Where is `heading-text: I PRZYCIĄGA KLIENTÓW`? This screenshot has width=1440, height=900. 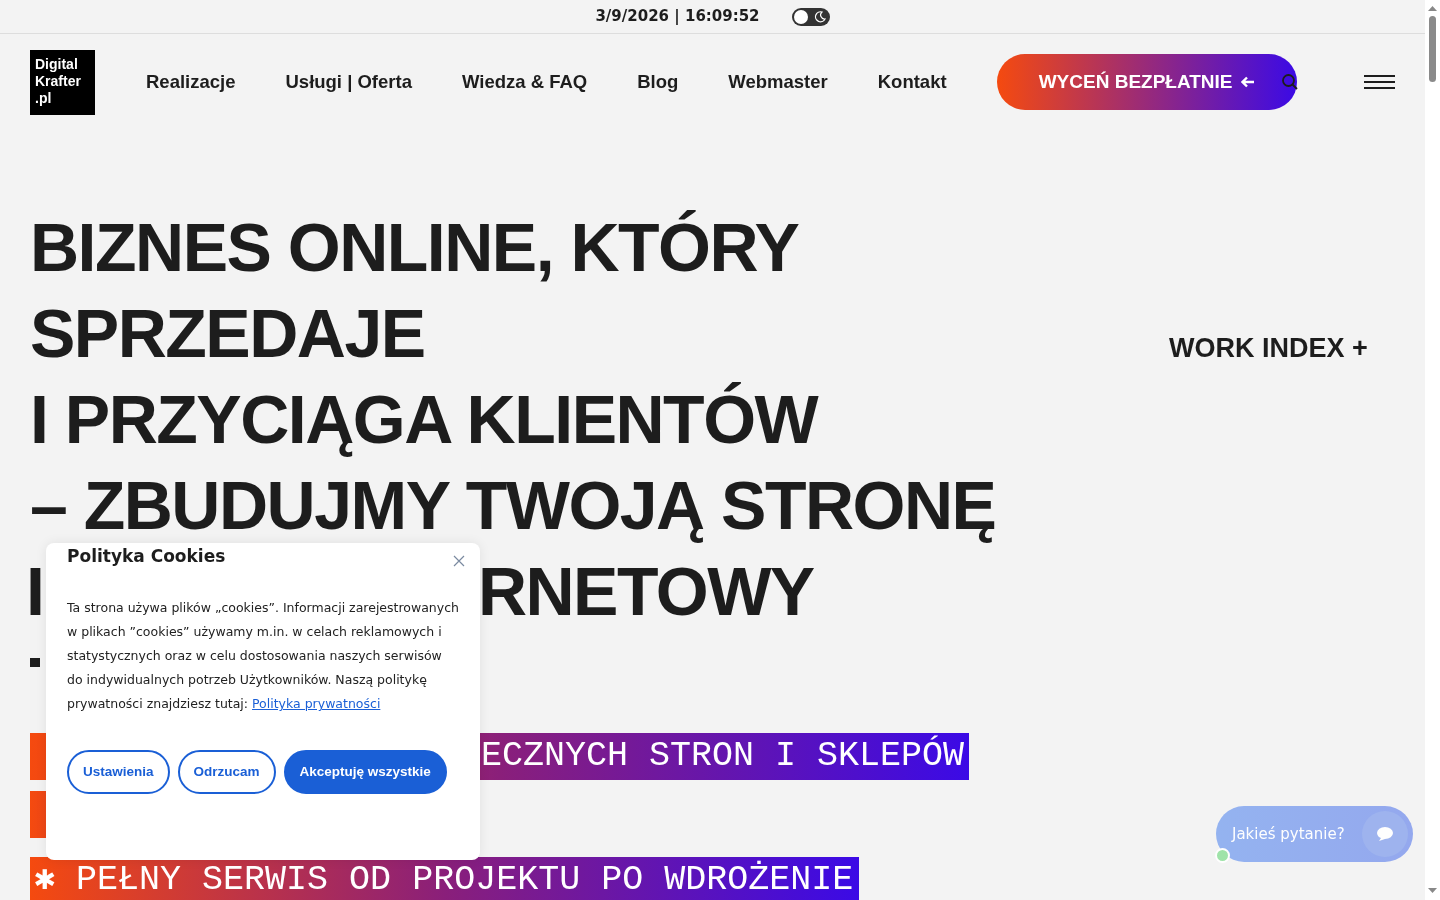 heading-text: I PRZYCIĄGA KLIENTÓW is located at coordinates (424, 419).